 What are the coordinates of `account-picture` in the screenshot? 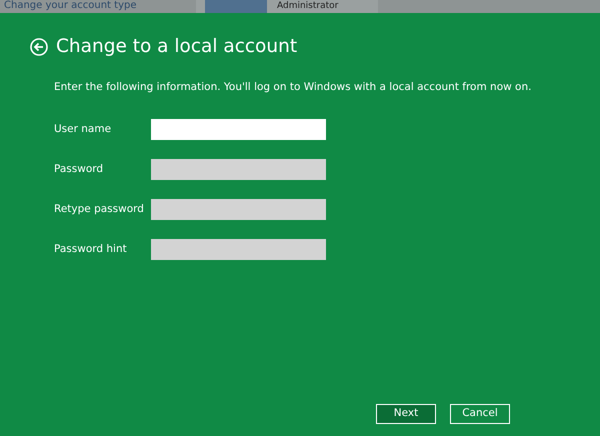 It's located at (236, 6).